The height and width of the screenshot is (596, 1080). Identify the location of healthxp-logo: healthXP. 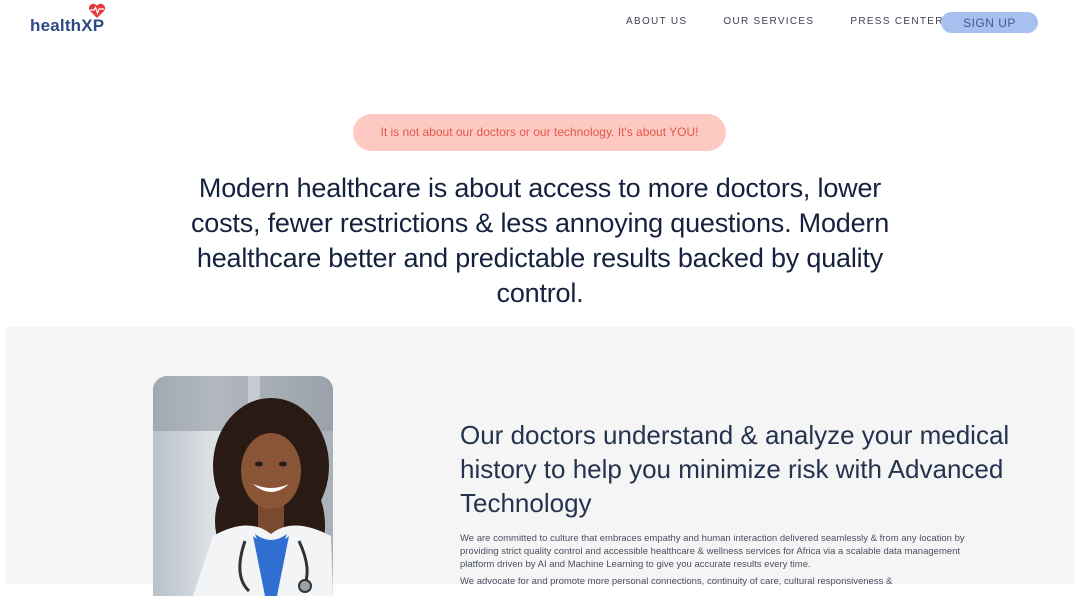
(75, 21).